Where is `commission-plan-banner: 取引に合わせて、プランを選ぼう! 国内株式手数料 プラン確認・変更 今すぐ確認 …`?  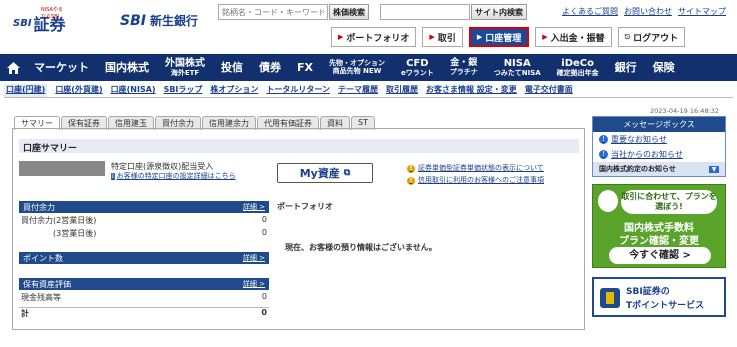 commission-plan-banner: 取引に合わせて、プランを選ぼう! 国内株式手数料 プラン確認・変更 今すぐ確認 … is located at coordinates (659, 226).